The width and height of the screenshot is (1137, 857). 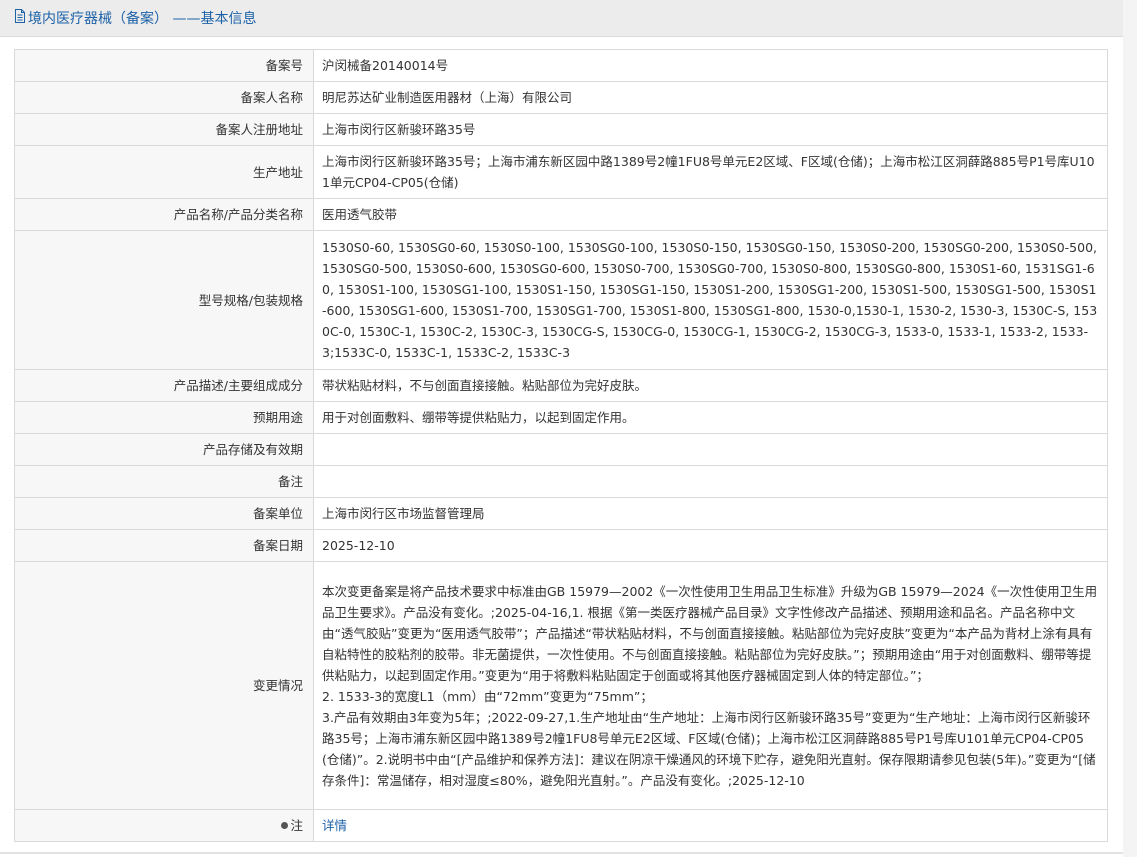 What do you see at coordinates (164, 172) in the screenshot?
I see `field-label: 生产地址` at bounding box center [164, 172].